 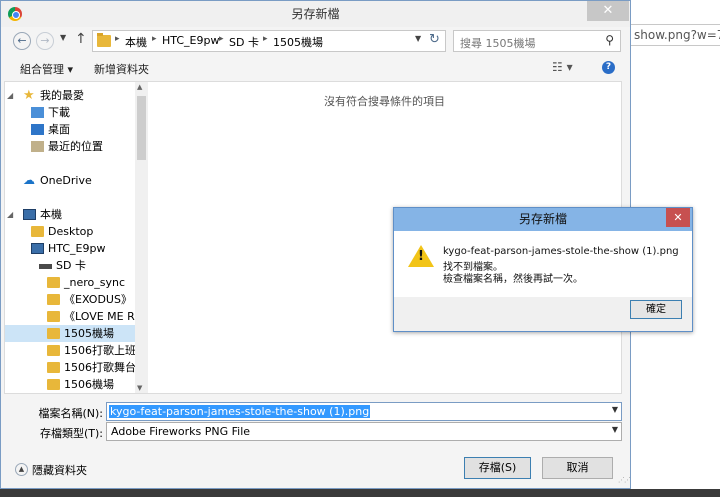 What do you see at coordinates (141, 128) in the screenshot?
I see `scroll-thumb` at bounding box center [141, 128].